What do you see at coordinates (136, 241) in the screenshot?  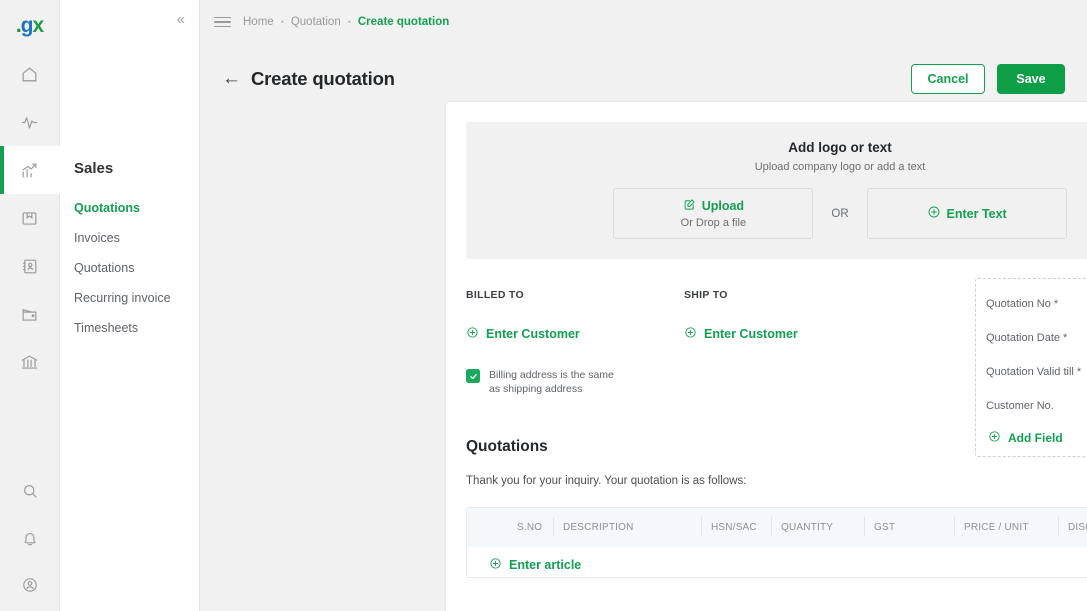 I see `sidebar-item-invoices: Invoices` at bounding box center [136, 241].